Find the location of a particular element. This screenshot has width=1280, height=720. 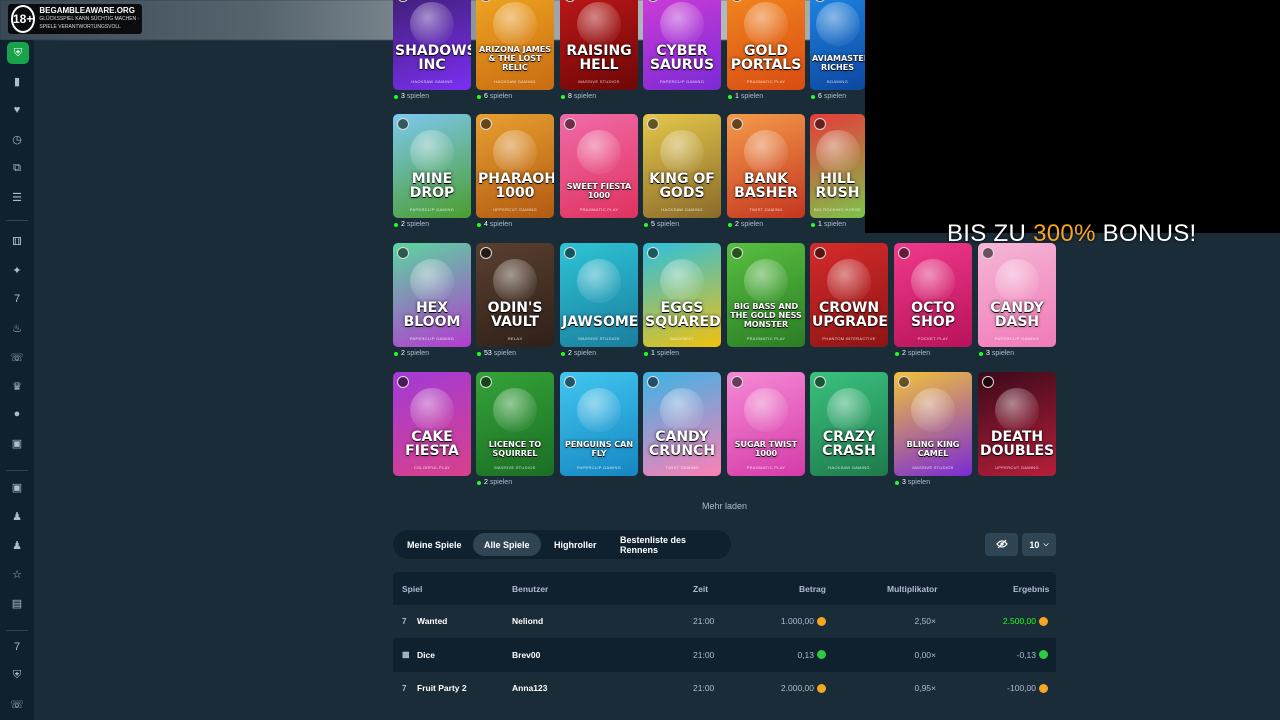

tab-my-games: Meine Spiele is located at coordinates (434, 544).